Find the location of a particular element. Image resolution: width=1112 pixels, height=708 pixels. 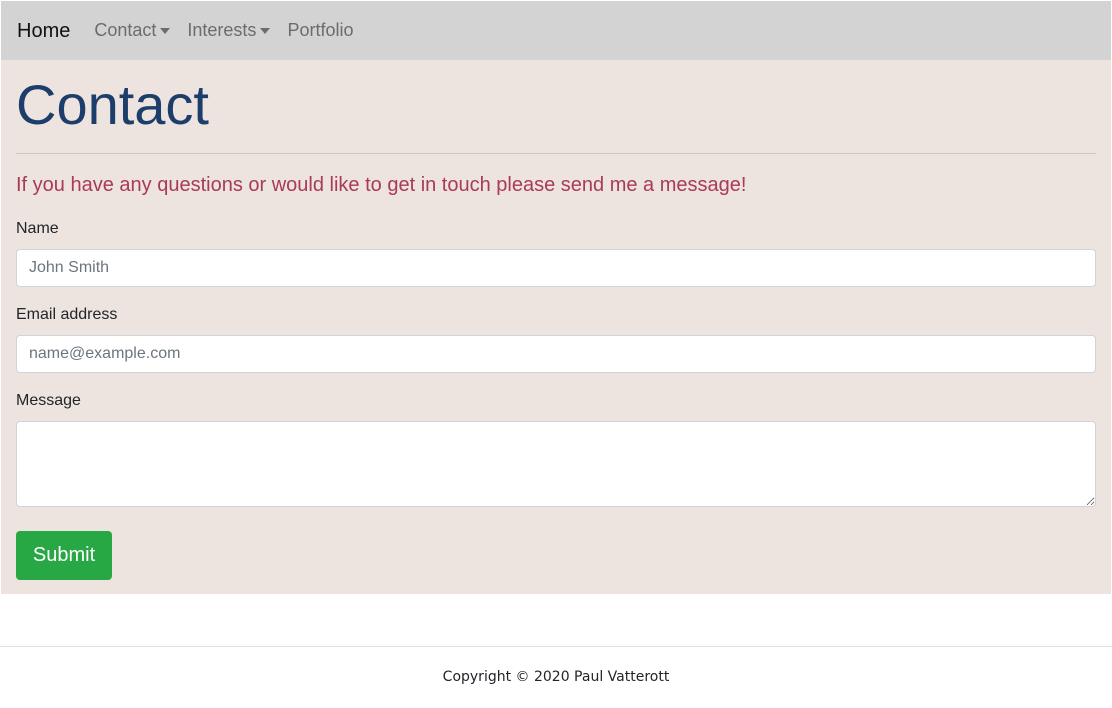

nav-home-link: Home is located at coordinates (43, 30).